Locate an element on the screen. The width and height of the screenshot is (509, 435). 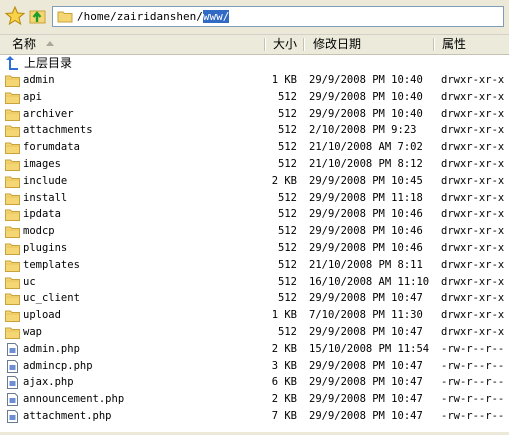
column-modified: 修改日期 is located at coordinates (337, 44).